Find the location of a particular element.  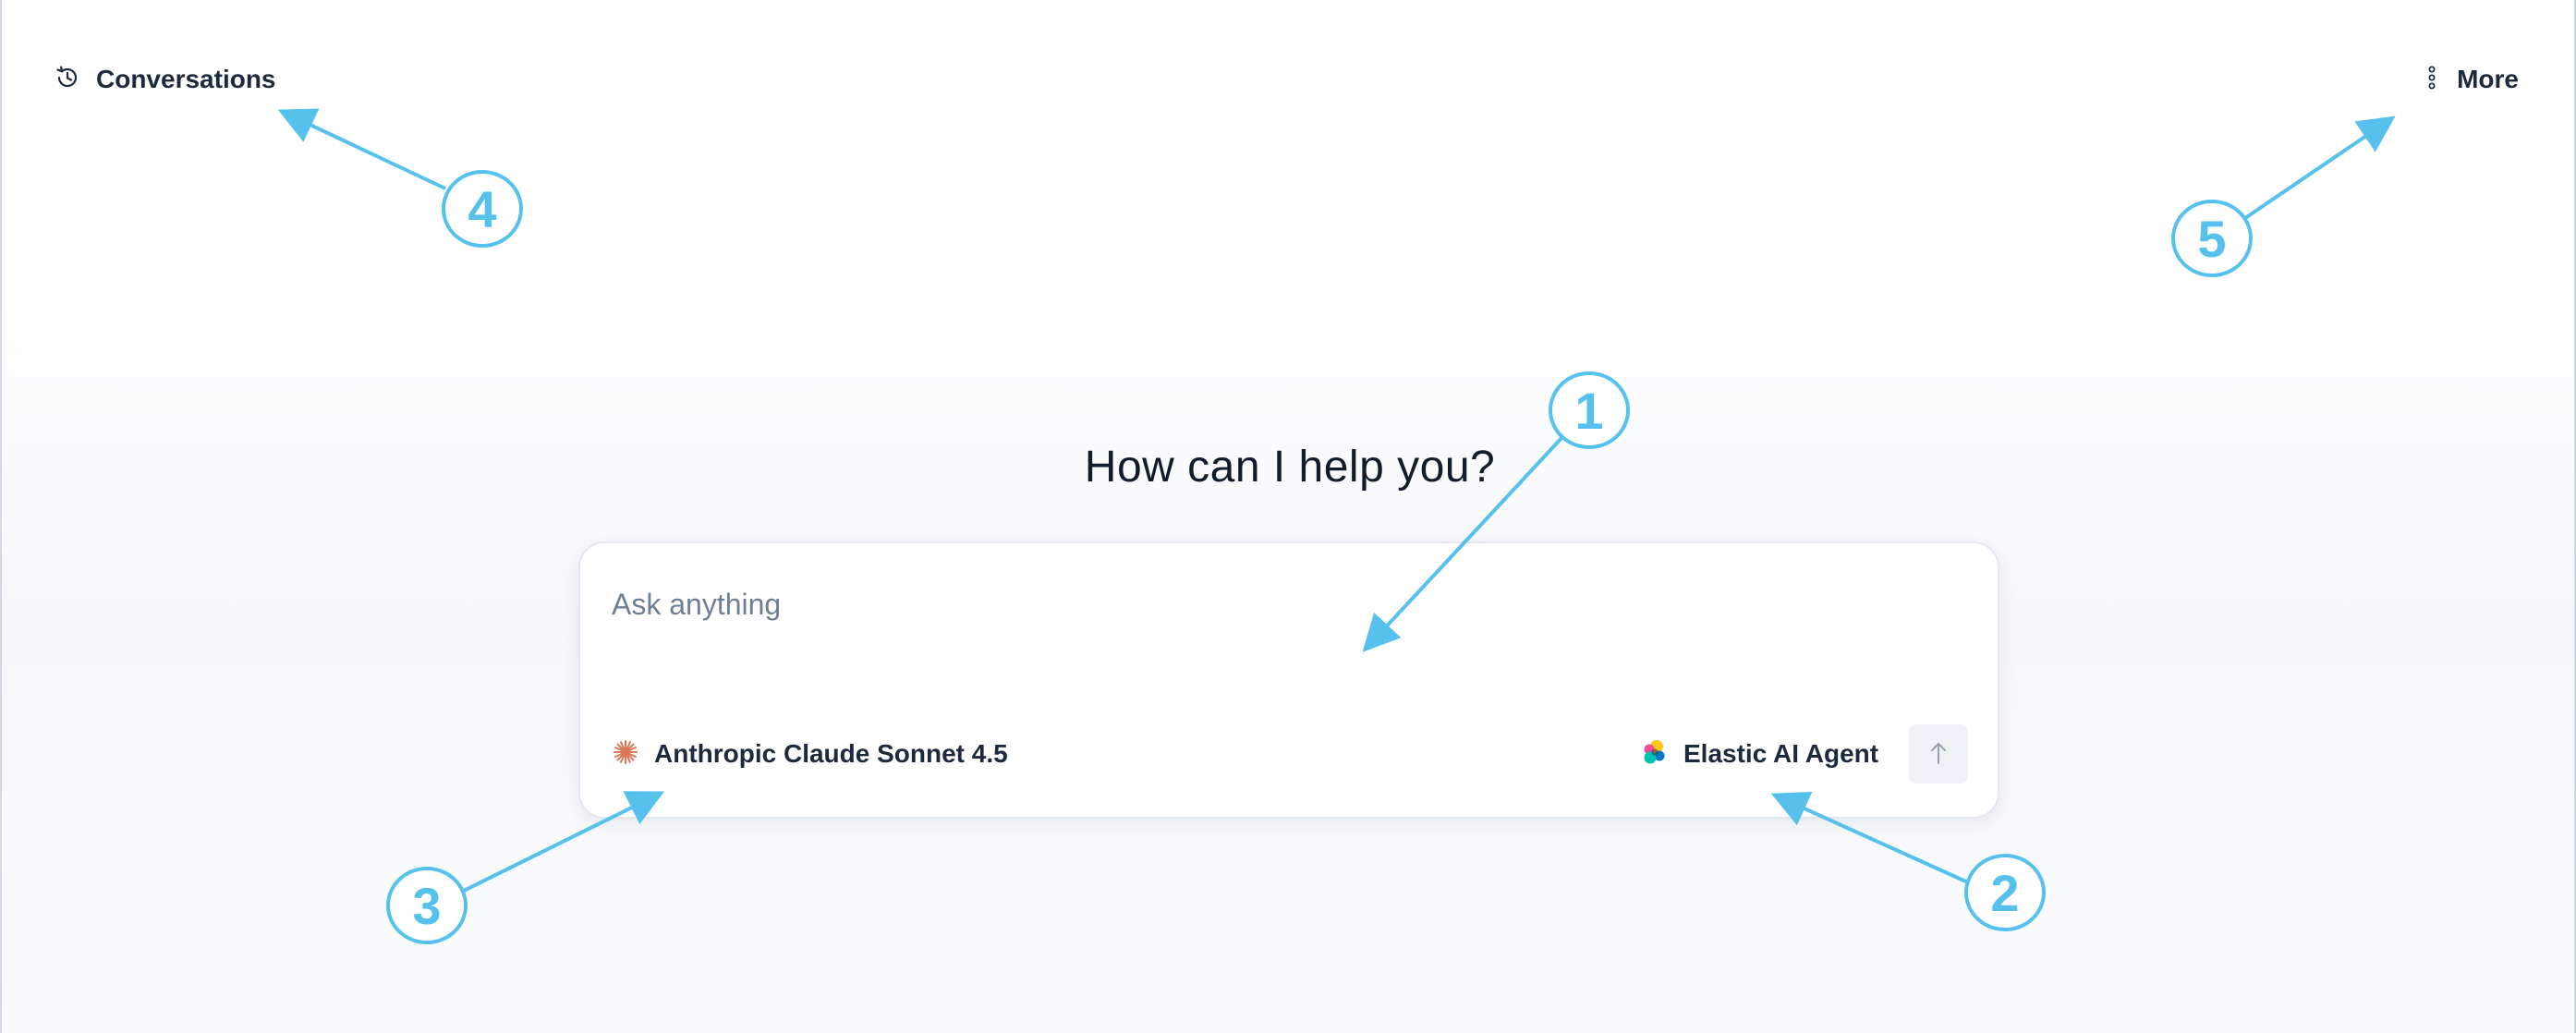

arrow-up-icon is located at coordinates (1938, 755).